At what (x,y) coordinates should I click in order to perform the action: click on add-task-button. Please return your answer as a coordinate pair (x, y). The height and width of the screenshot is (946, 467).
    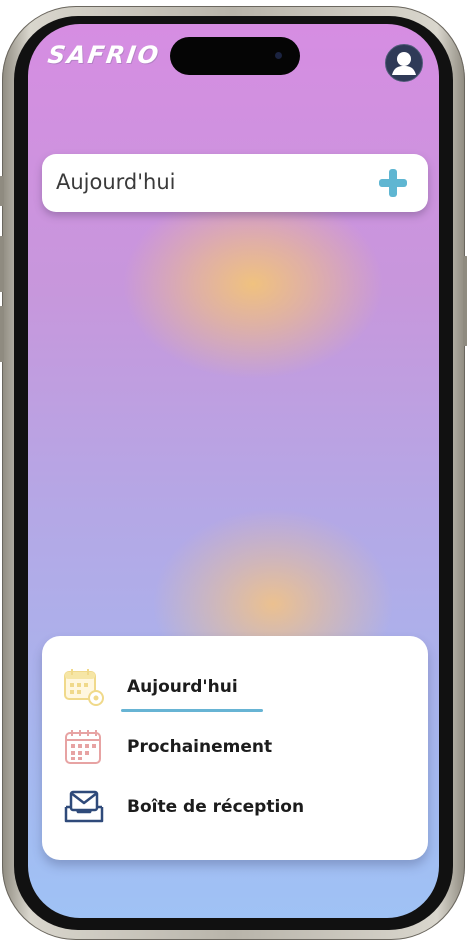
    Looking at the image, I should click on (393, 183).